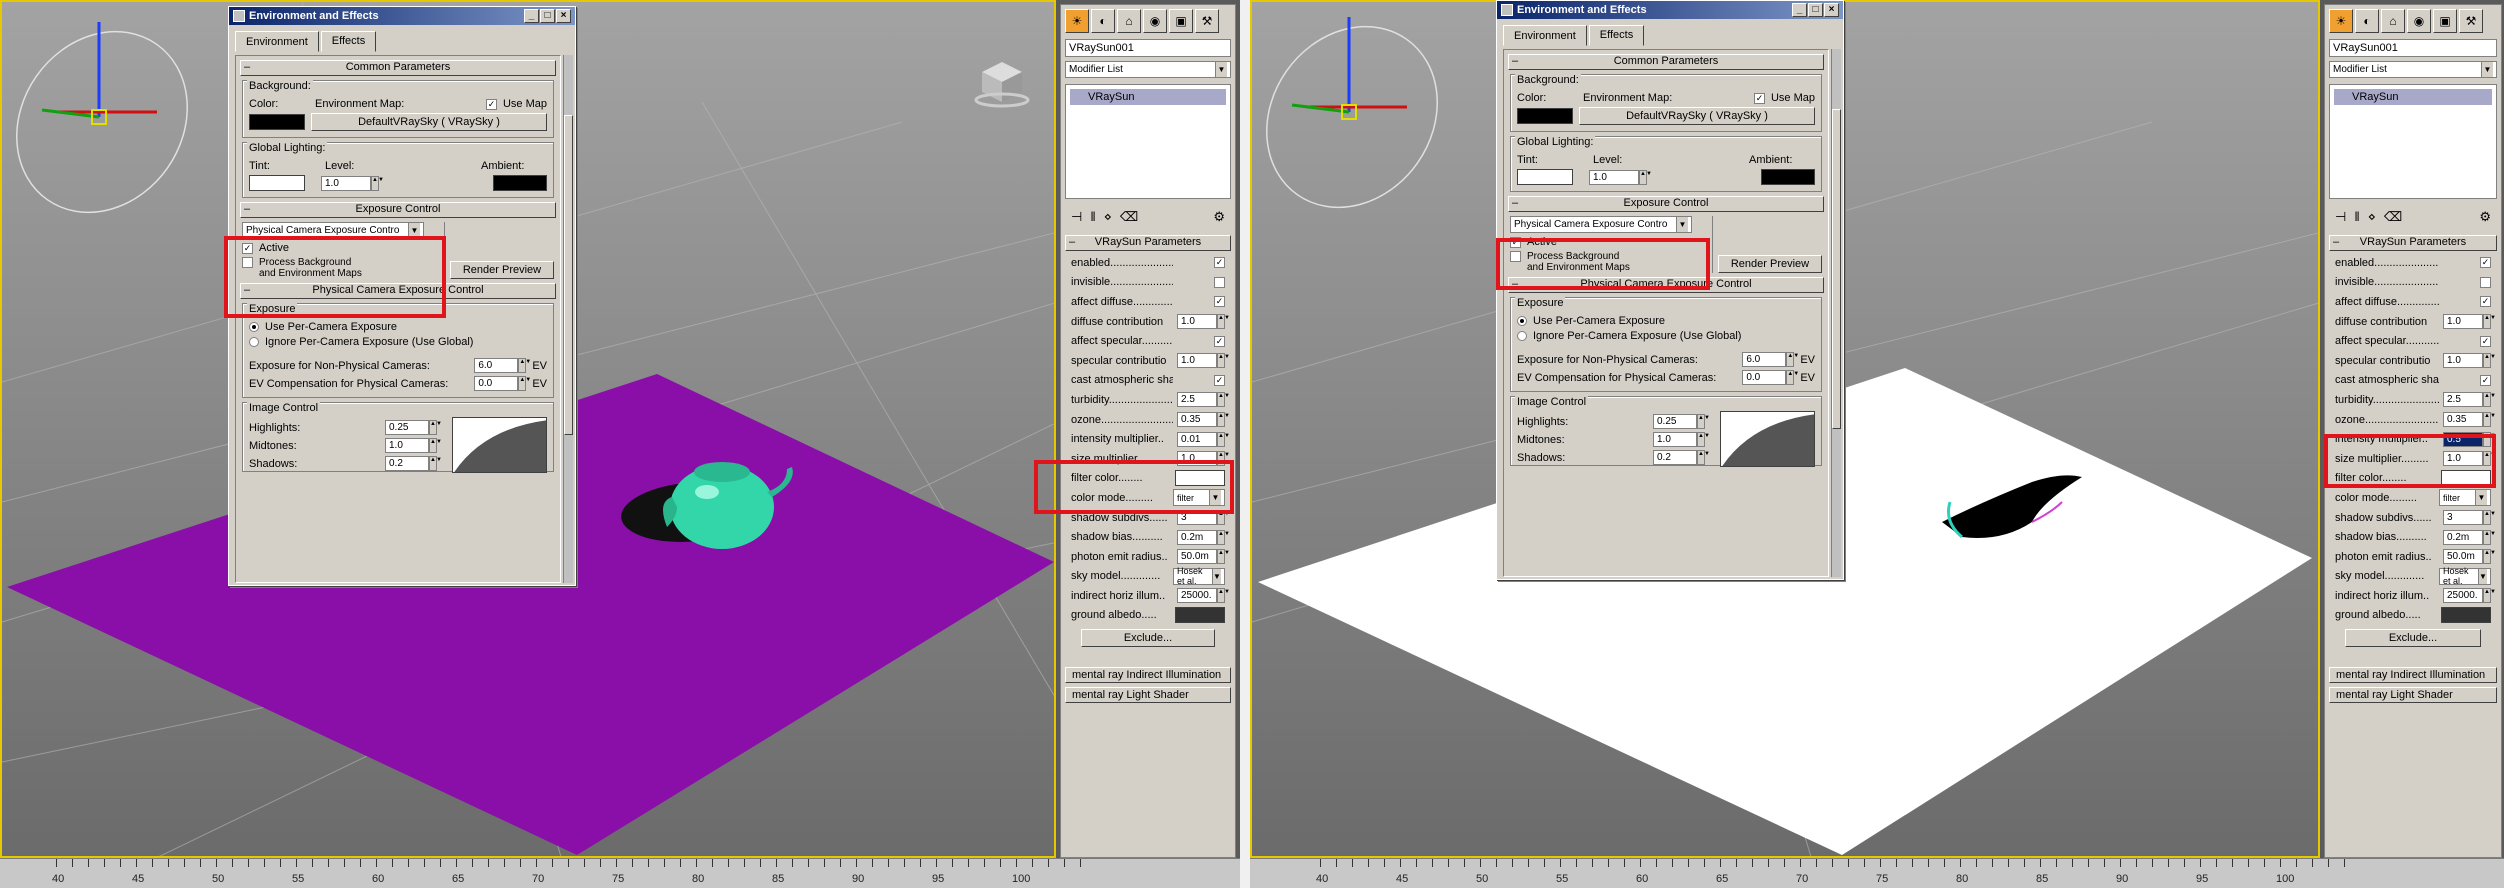  I want to click on env-map-button: DefaultVRaySky ( VRaySky ), so click(429, 122).